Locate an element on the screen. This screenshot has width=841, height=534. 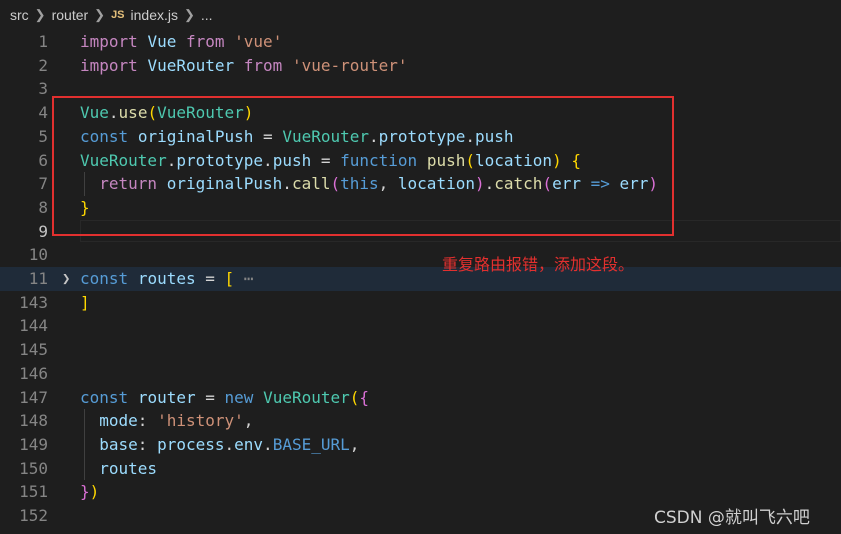
code-text: }) is located at coordinates (89, 492).